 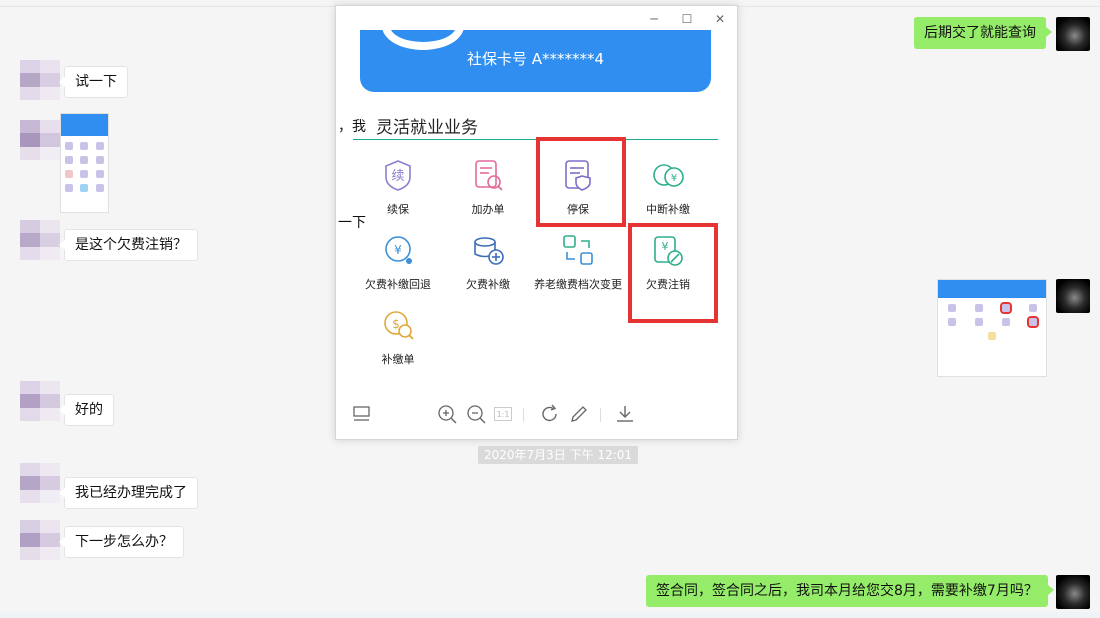 What do you see at coordinates (128, 245) in the screenshot?
I see `message-bubble-left: 是这个欠费注销？` at bounding box center [128, 245].